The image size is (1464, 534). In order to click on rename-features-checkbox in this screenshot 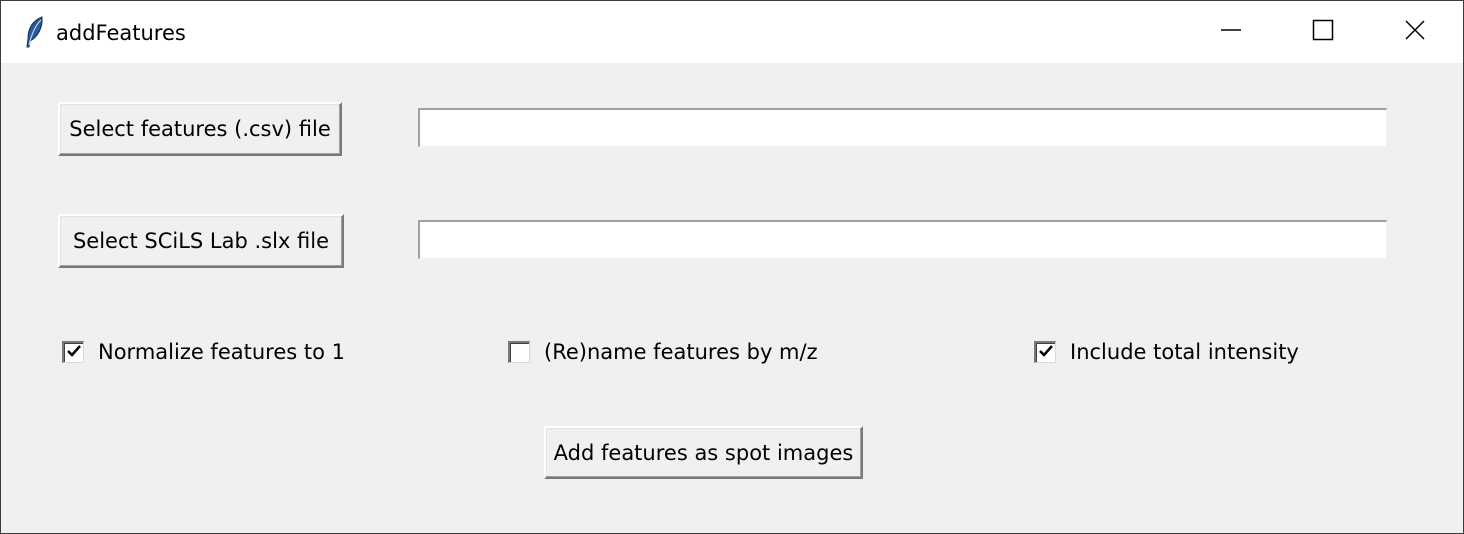, I will do `click(519, 352)`.